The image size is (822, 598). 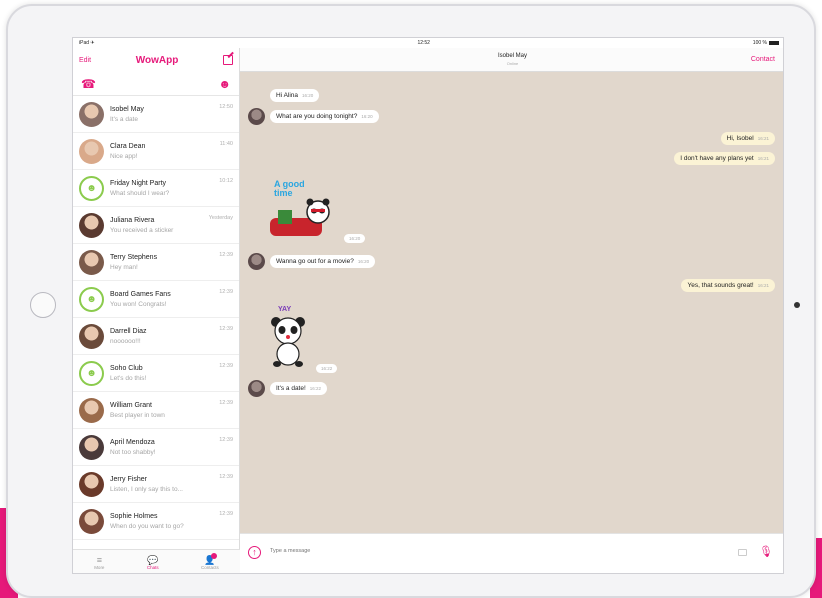 I want to click on conversation-header: Isobel May Online Contact, so click(x=511, y=60).